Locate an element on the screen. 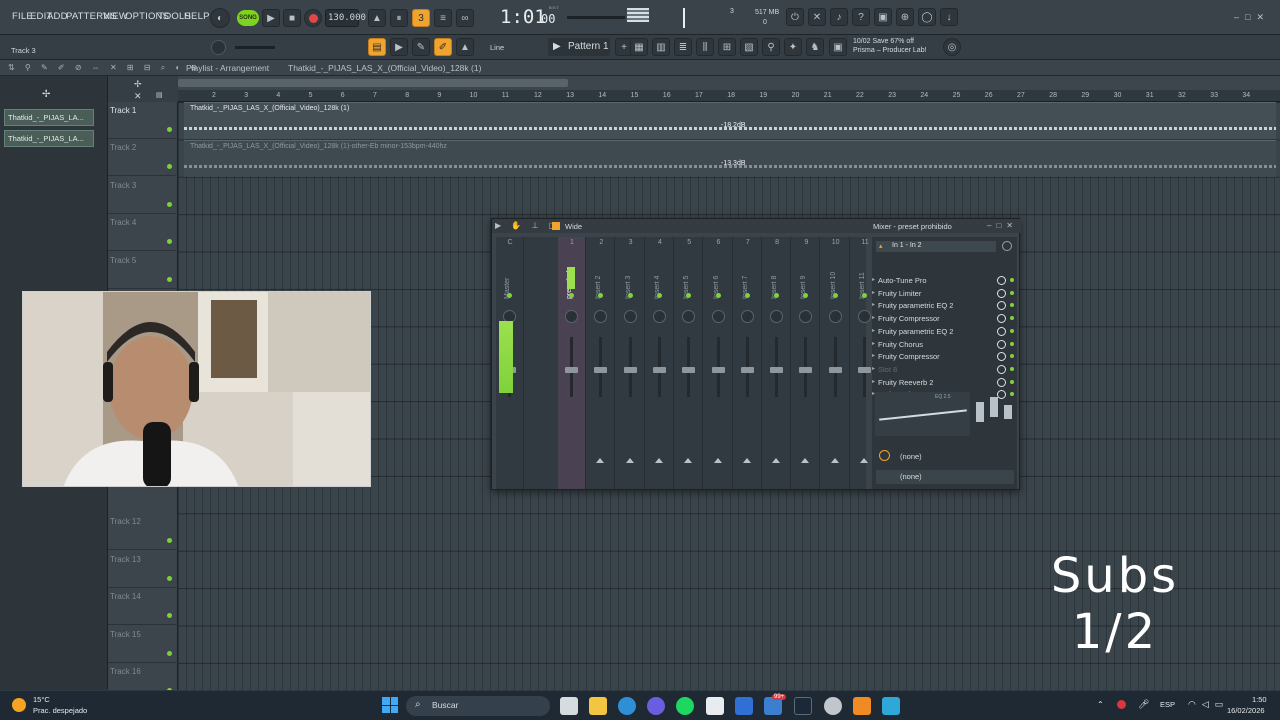  mixer-open-icon: ✕ is located at coordinates (817, 17).